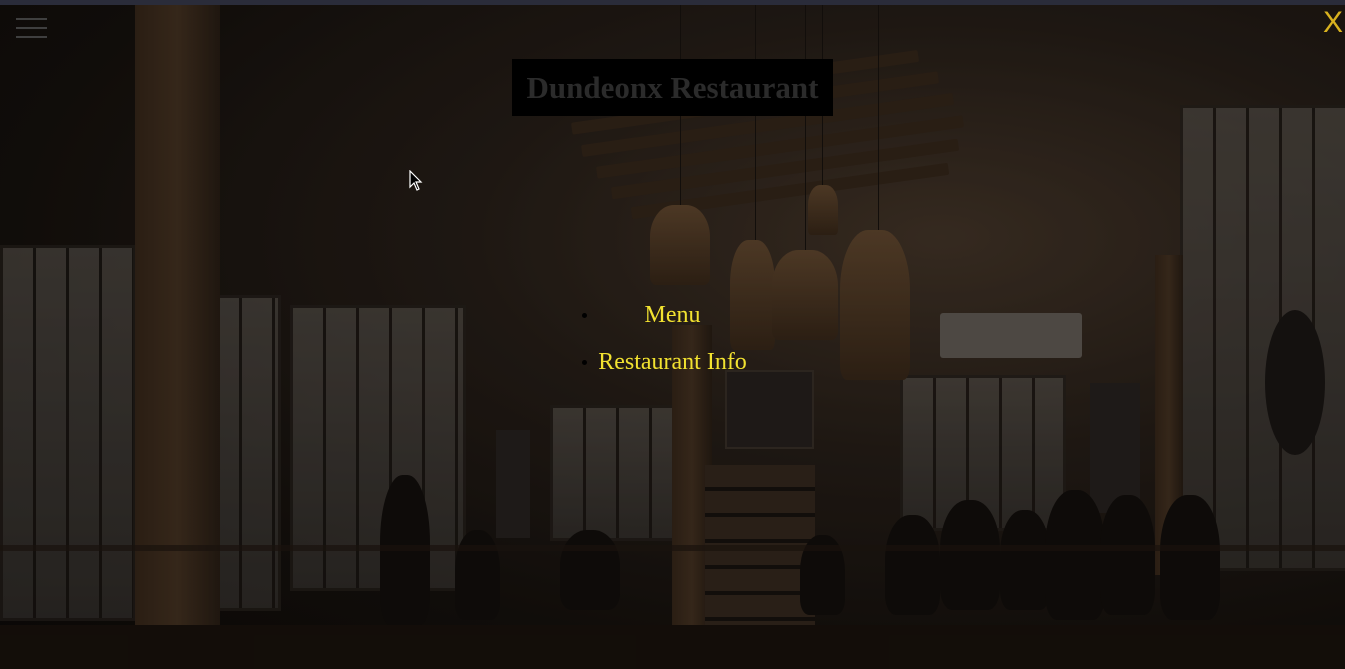 This screenshot has height=669, width=1345. I want to click on page-title: Dundeonx Restaurant, so click(672, 87).